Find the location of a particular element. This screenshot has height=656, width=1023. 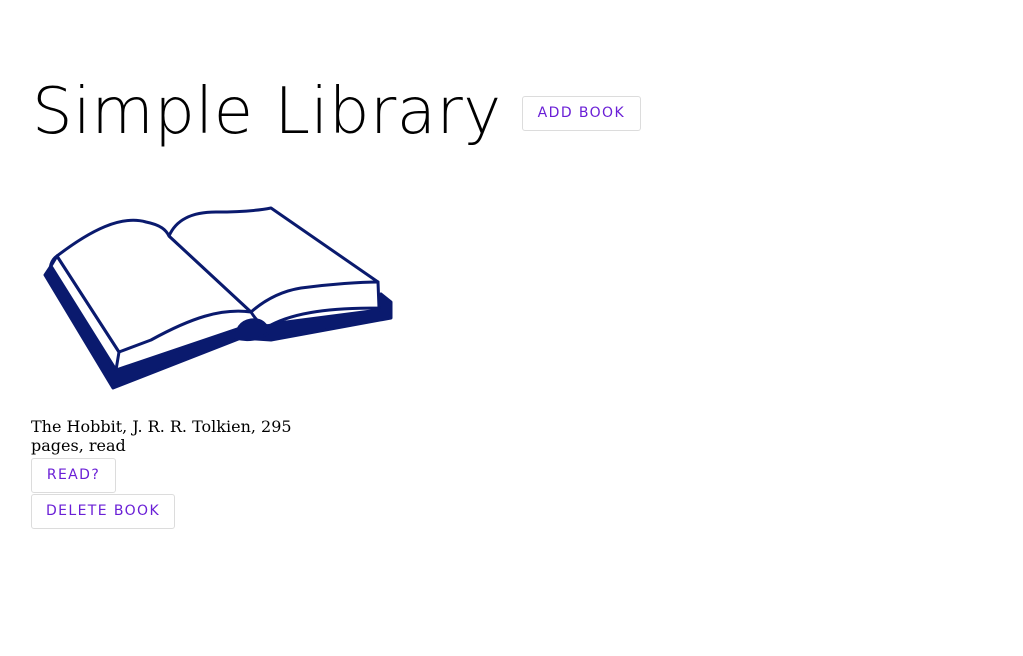

add-book-button: ADD BOOK is located at coordinates (581, 113).